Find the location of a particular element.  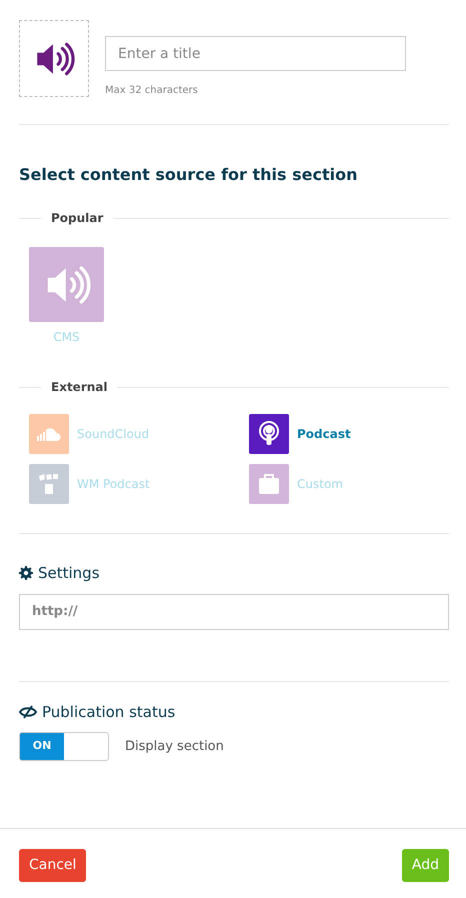

microphone-icon is located at coordinates (269, 434).